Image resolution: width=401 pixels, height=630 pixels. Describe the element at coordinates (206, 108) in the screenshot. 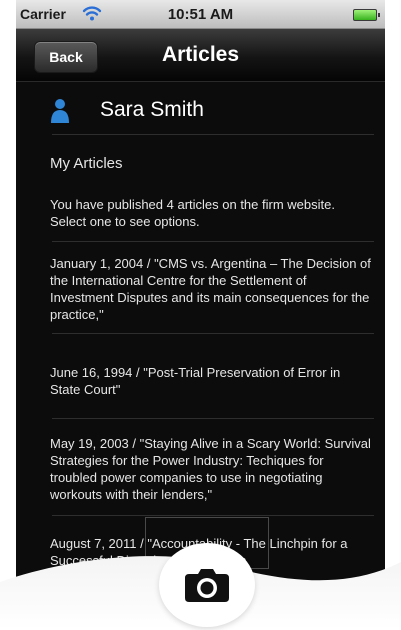

I see `user-row: Sara Smith` at that location.